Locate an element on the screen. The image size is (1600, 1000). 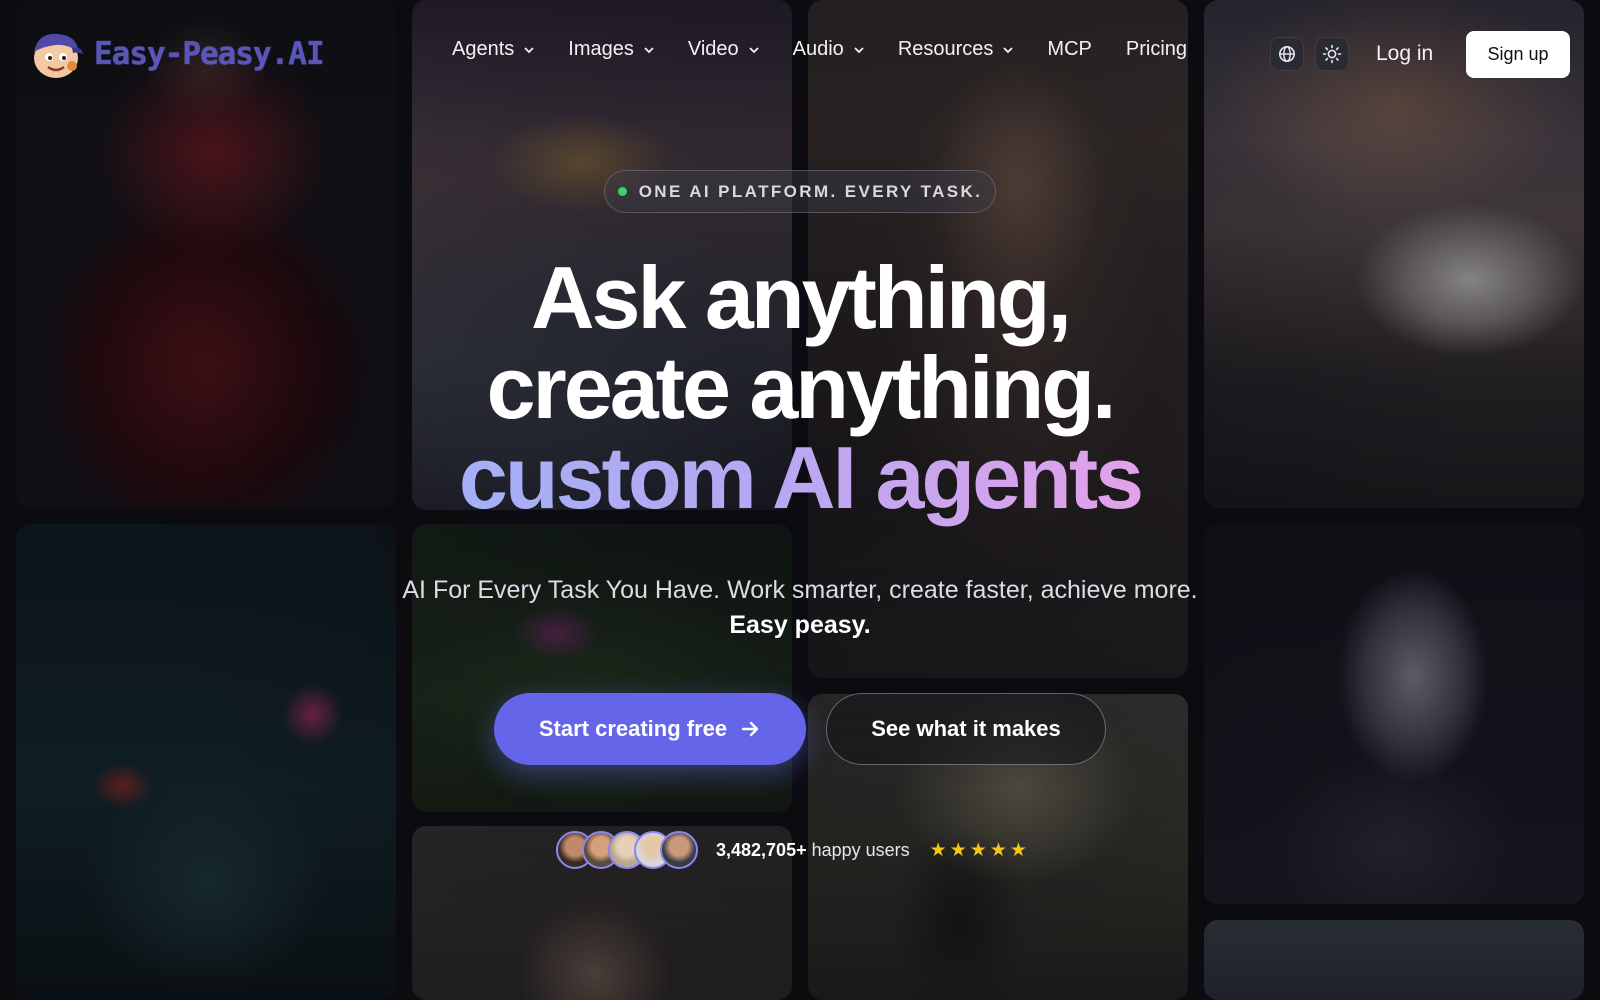
start-creating-label: Start creating free is located at coordinates (633, 728).